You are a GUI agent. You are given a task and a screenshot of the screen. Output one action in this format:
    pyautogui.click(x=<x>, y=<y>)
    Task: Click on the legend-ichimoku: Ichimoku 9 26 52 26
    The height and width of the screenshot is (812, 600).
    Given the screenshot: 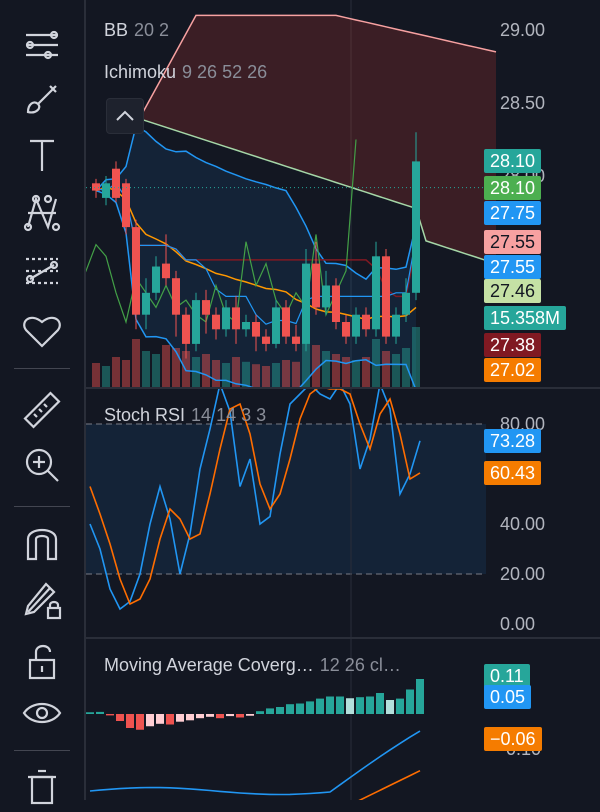 What is the action you would take?
    pyautogui.click(x=185, y=72)
    